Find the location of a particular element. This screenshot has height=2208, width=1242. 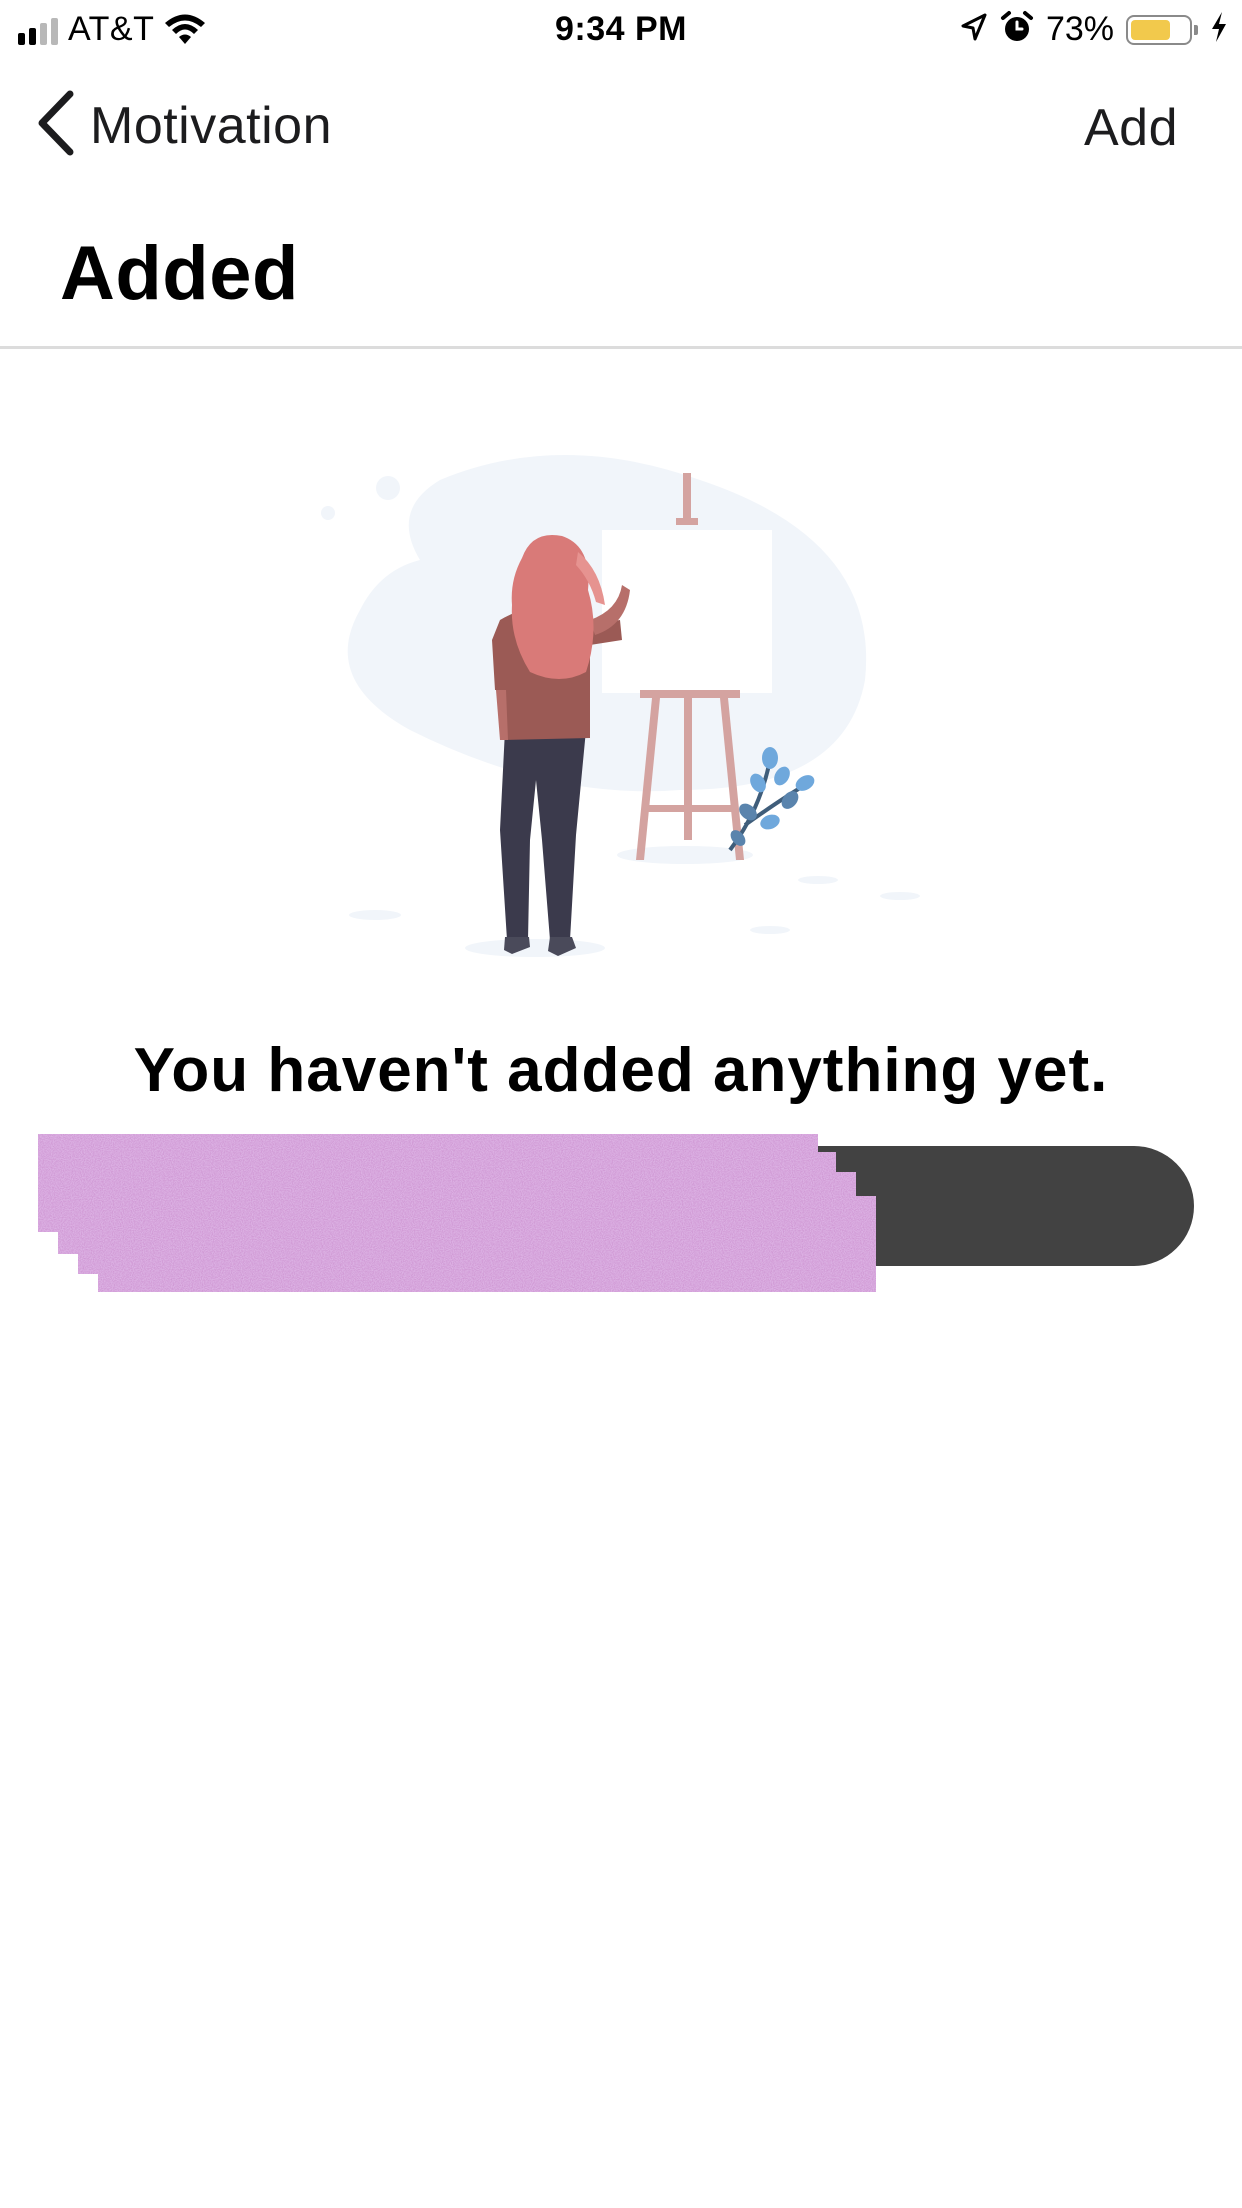

battery-percent: 73% is located at coordinates (1079, 29).